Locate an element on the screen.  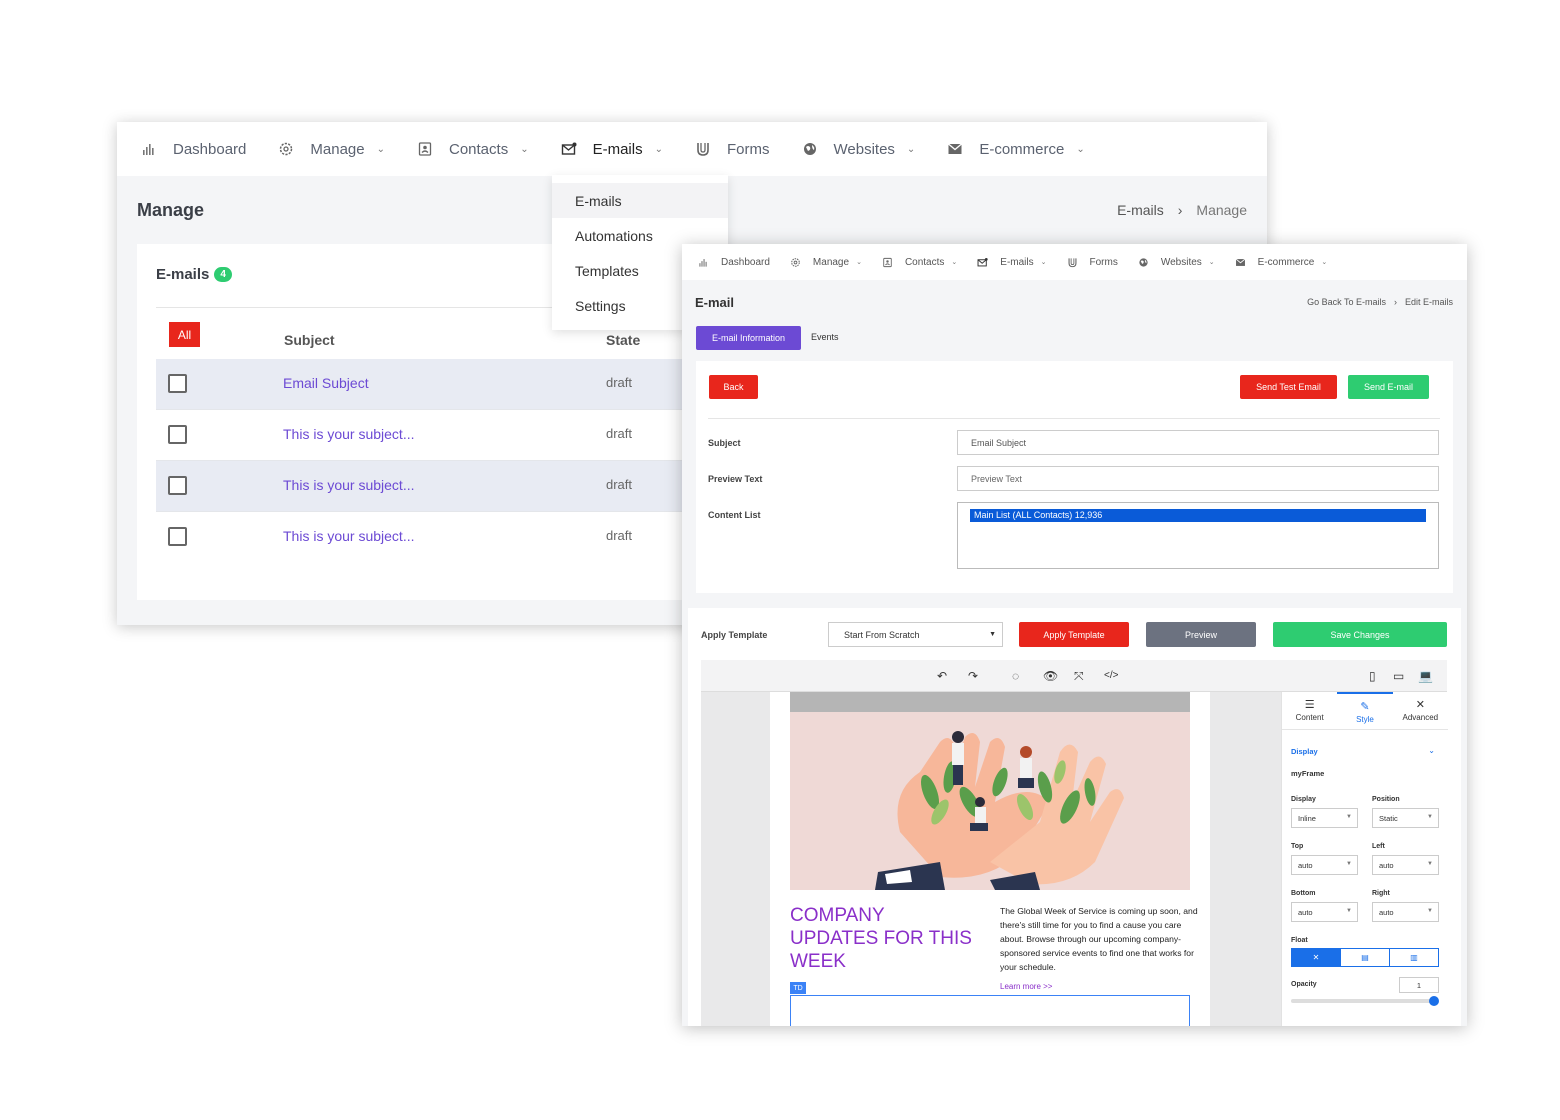
select-all-button: All is located at coordinates (184, 334).